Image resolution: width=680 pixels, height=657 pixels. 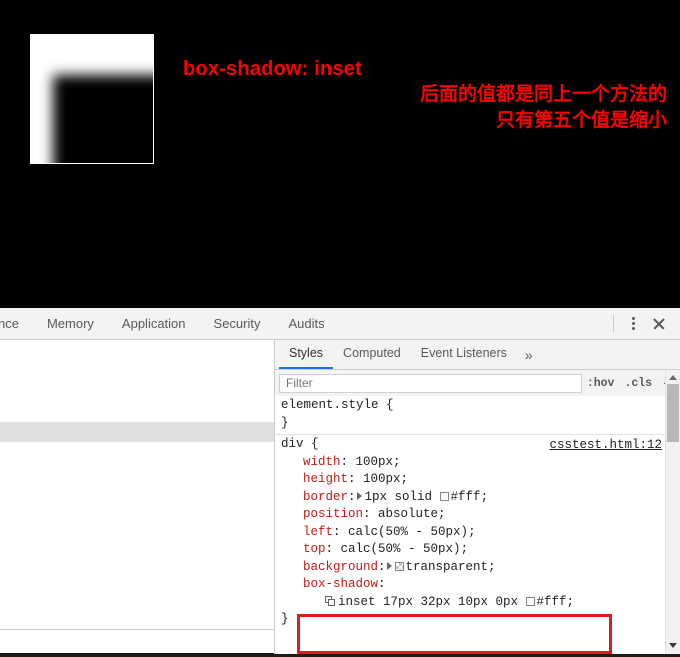 What do you see at coordinates (473, 585) in the screenshot?
I see `css-declaration-box-shadow-name: box-shadow:` at bounding box center [473, 585].